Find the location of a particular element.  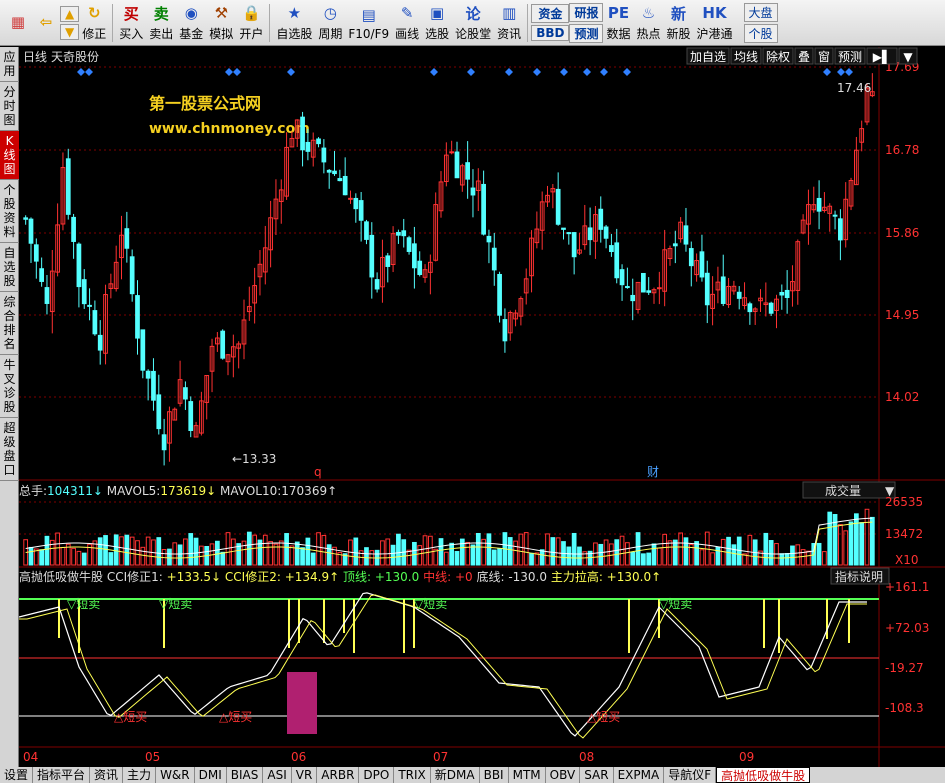

bottom-tab-4: W&R is located at coordinates (175, 775).